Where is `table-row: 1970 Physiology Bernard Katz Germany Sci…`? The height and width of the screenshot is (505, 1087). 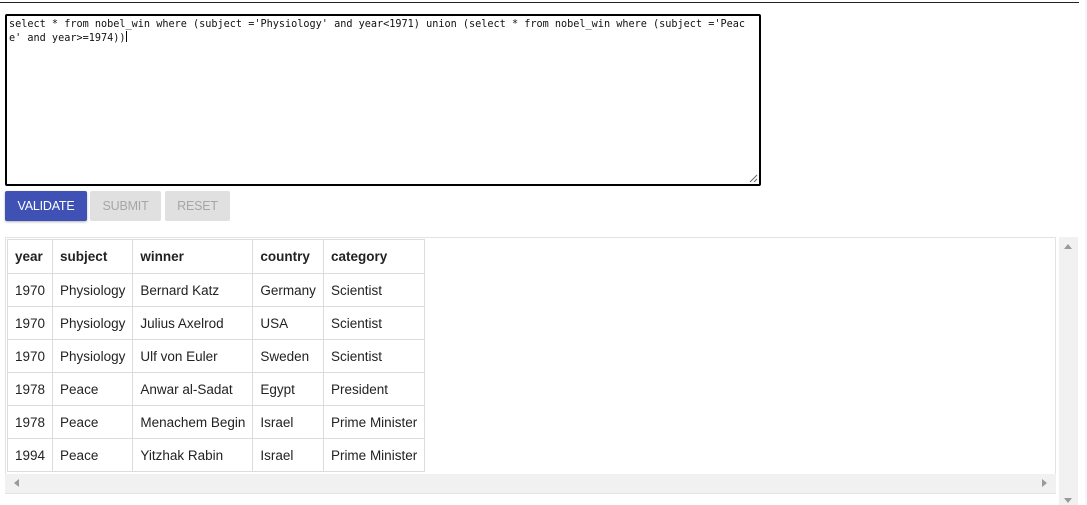 table-row: 1970 Physiology Bernard Katz Germany Sci… is located at coordinates (216, 290).